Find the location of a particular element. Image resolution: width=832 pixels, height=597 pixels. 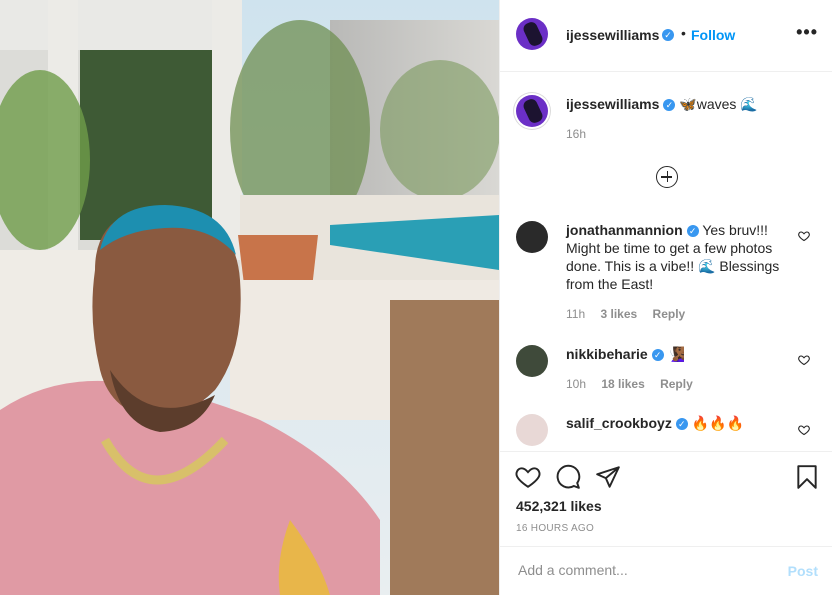

comment-time: 10h is located at coordinates (576, 384).